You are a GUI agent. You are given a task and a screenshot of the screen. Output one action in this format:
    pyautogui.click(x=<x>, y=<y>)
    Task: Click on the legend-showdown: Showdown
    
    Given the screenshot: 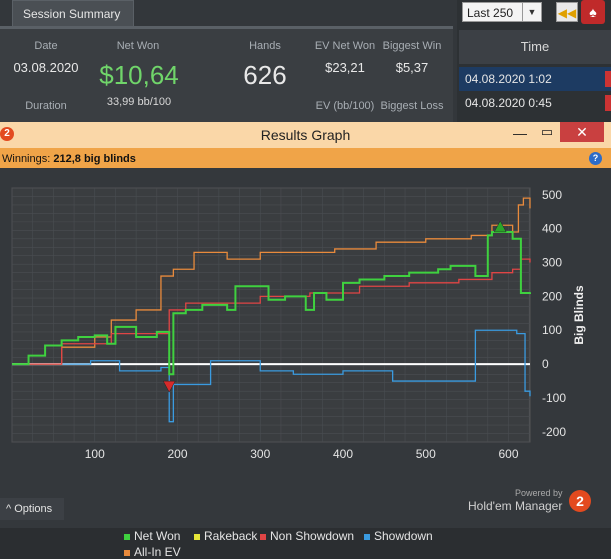 What is the action you would take?
    pyautogui.click(x=398, y=536)
    